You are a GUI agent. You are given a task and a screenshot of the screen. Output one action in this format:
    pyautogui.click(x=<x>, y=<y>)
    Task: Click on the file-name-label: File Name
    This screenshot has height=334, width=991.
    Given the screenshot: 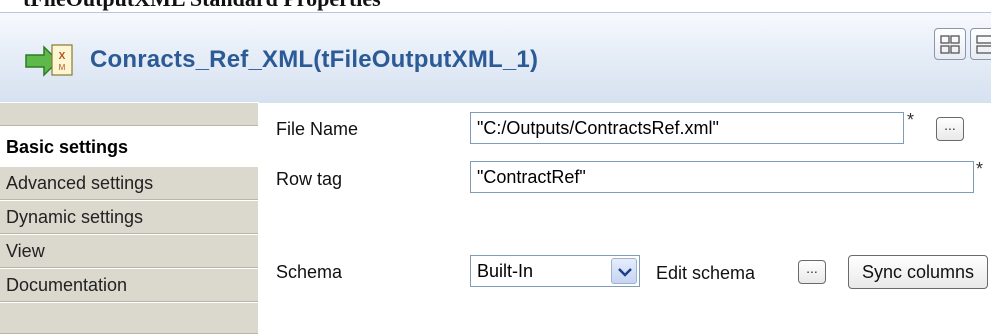 What is the action you would take?
    pyautogui.click(x=317, y=129)
    